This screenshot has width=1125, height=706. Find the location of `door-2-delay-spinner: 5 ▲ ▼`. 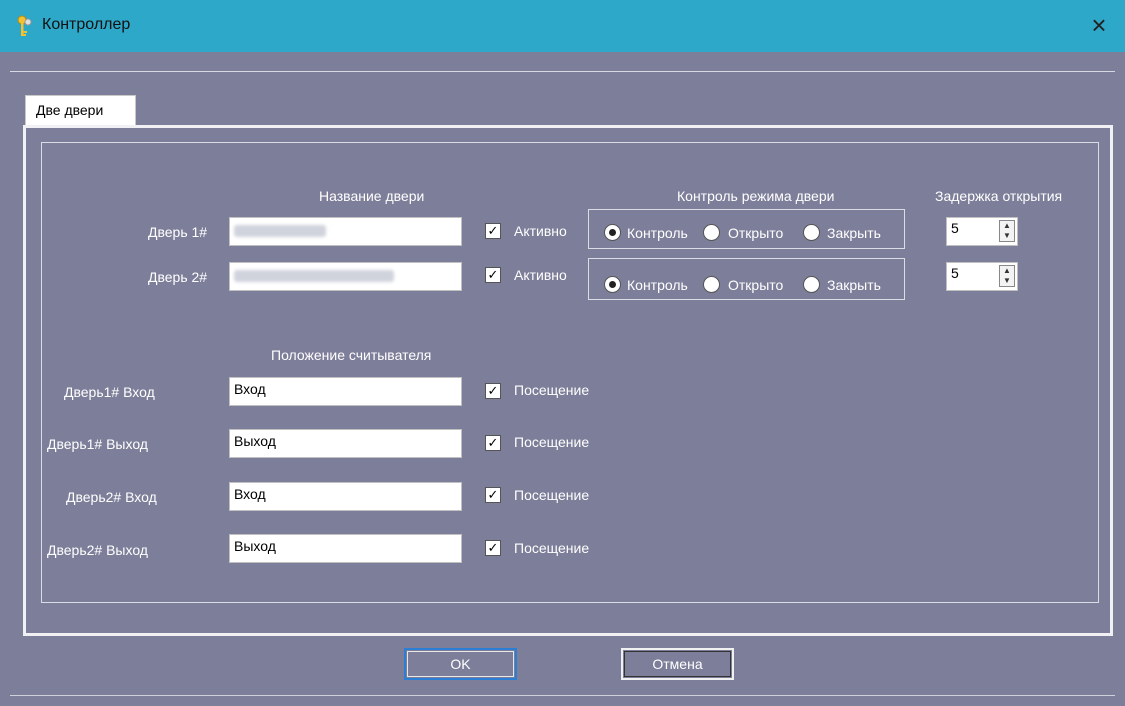

door-2-delay-spinner: 5 ▲ ▼ is located at coordinates (982, 276).